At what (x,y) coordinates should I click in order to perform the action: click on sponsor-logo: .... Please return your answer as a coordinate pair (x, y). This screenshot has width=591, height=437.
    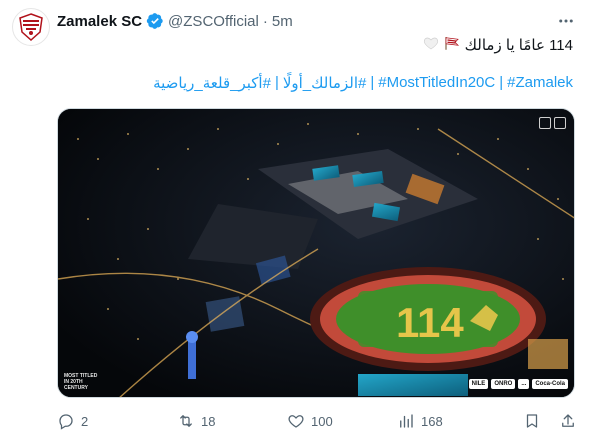
    Looking at the image, I should click on (524, 384).